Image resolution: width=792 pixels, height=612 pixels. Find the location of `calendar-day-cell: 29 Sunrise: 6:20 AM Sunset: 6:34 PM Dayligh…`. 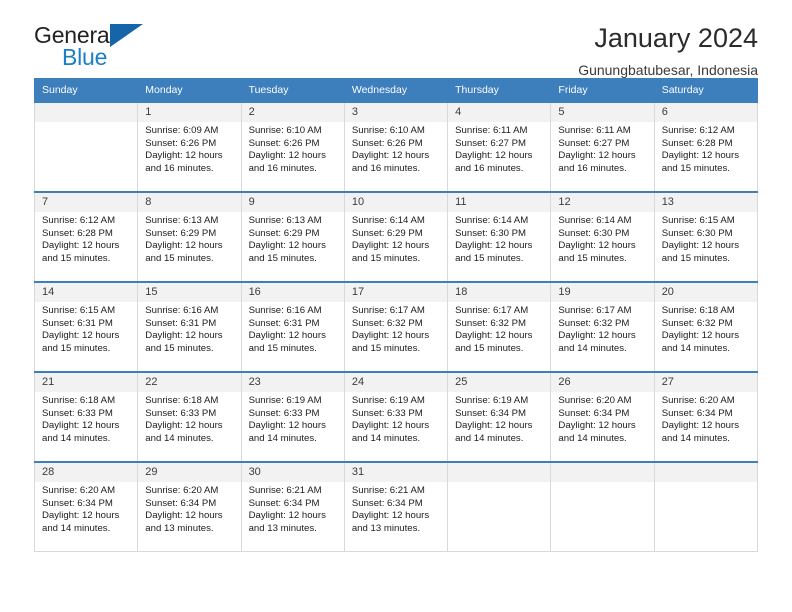

calendar-day-cell: 29 Sunrise: 6:20 AM Sunset: 6:34 PM Dayligh… is located at coordinates (189, 506).